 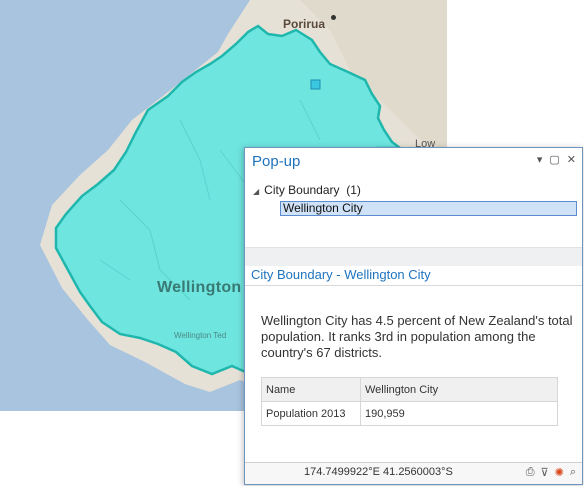 I want to click on coordinate-readout: 174.7499922°E 41.2560003°S, so click(x=378, y=472).